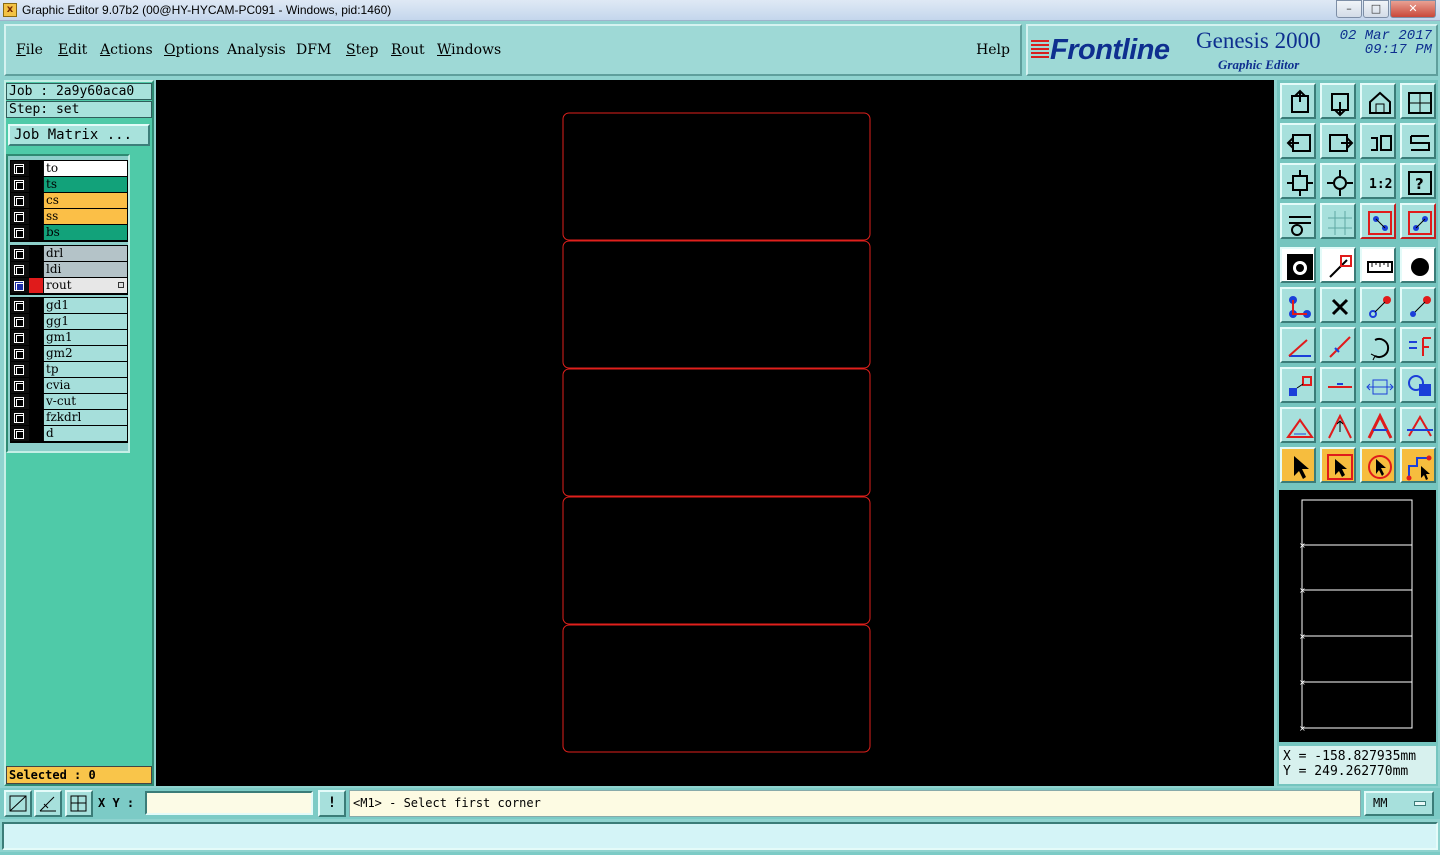 The image size is (1440, 855). What do you see at coordinates (1378, 181) in the screenshot?
I see `scale-1-2-tool-button: 1:2` at bounding box center [1378, 181].